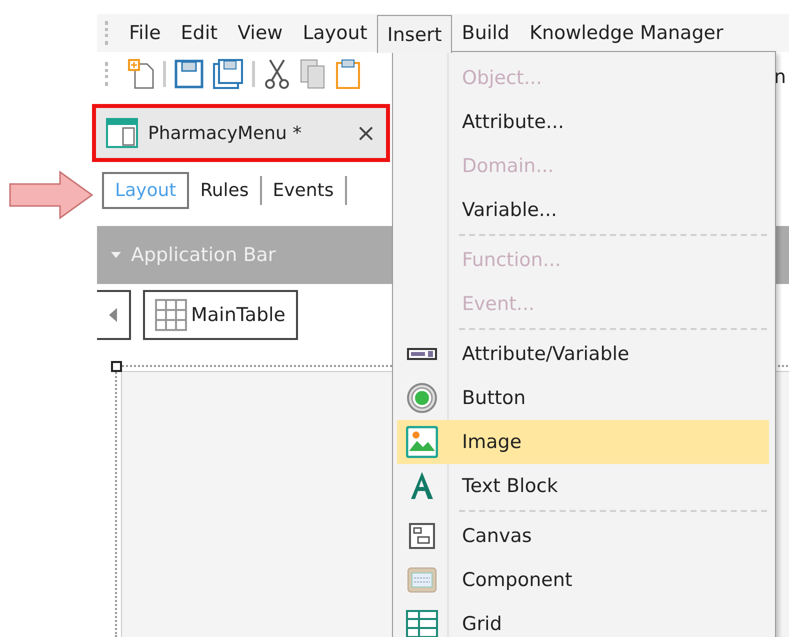  Describe the element at coordinates (414, 34) in the screenshot. I see `menu-title: Insert` at that location.